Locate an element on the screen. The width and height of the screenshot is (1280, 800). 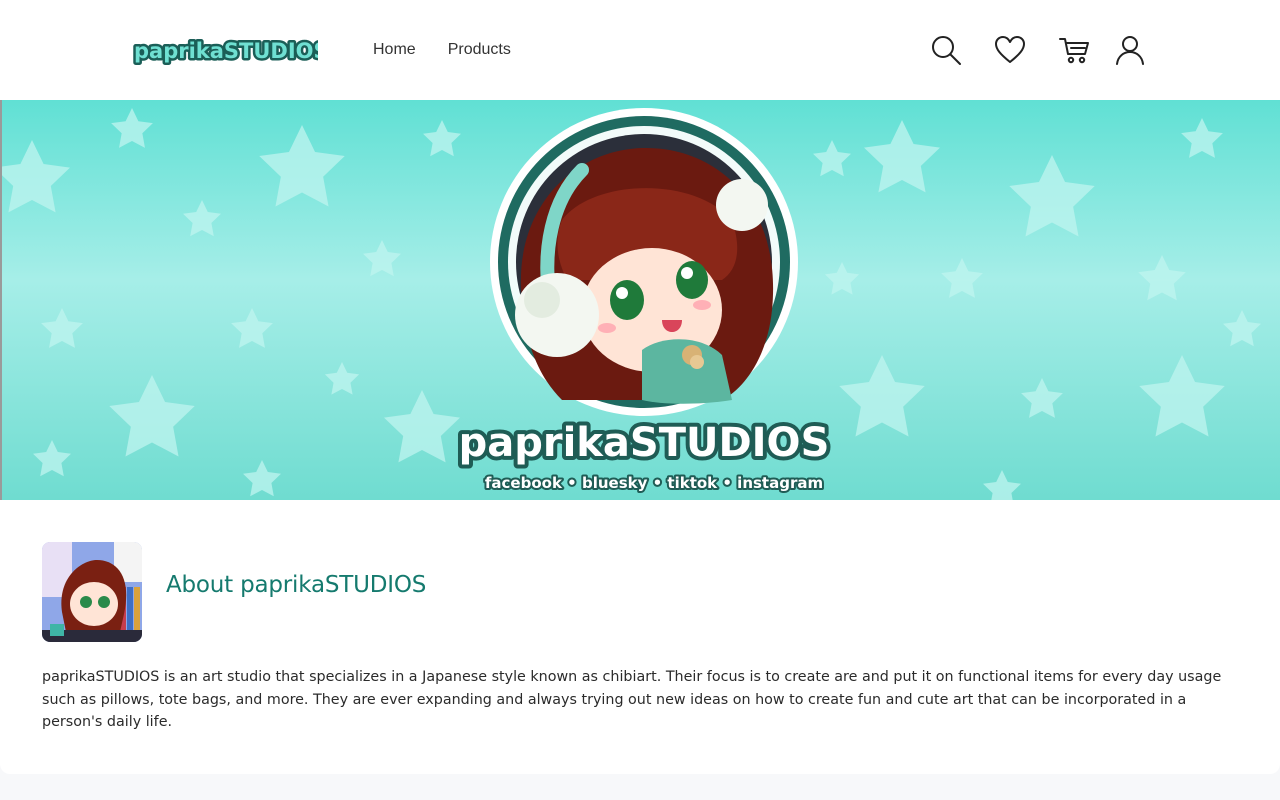
paprikastudios-logo: paprikaSTUDIOS paprikaSTUDIOS is located at coordinates (225, 50).